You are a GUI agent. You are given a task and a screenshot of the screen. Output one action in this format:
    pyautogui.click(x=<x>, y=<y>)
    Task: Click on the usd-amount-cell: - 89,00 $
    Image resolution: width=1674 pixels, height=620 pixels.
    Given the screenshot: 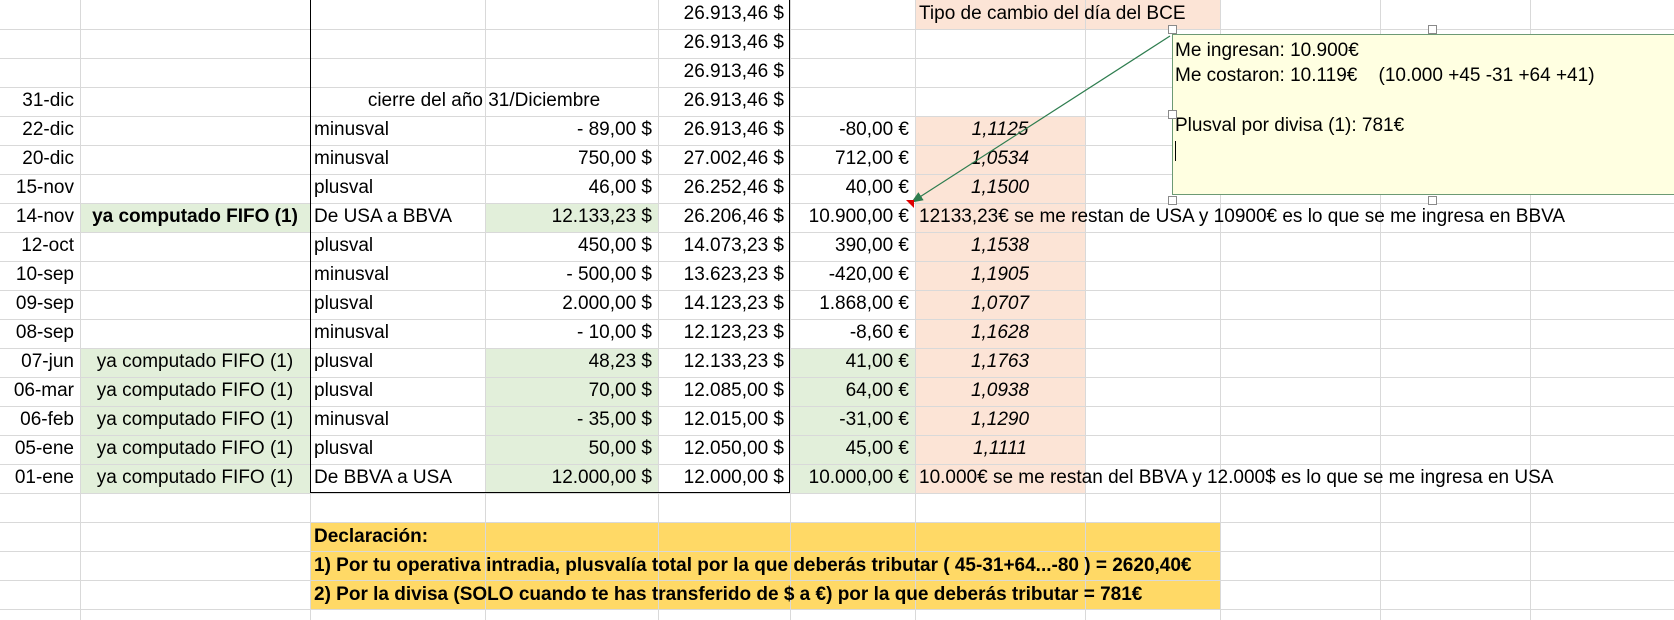 What is the action you would take?
    pyautogui.click(x=571, y=130)
    